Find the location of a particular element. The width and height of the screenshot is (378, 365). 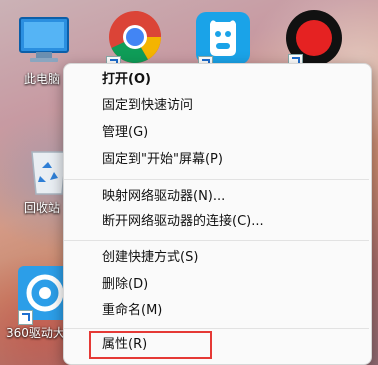

menu-item-pin-start: 固定到"开始"屏幕(P) is located at coordinates (162, 160).